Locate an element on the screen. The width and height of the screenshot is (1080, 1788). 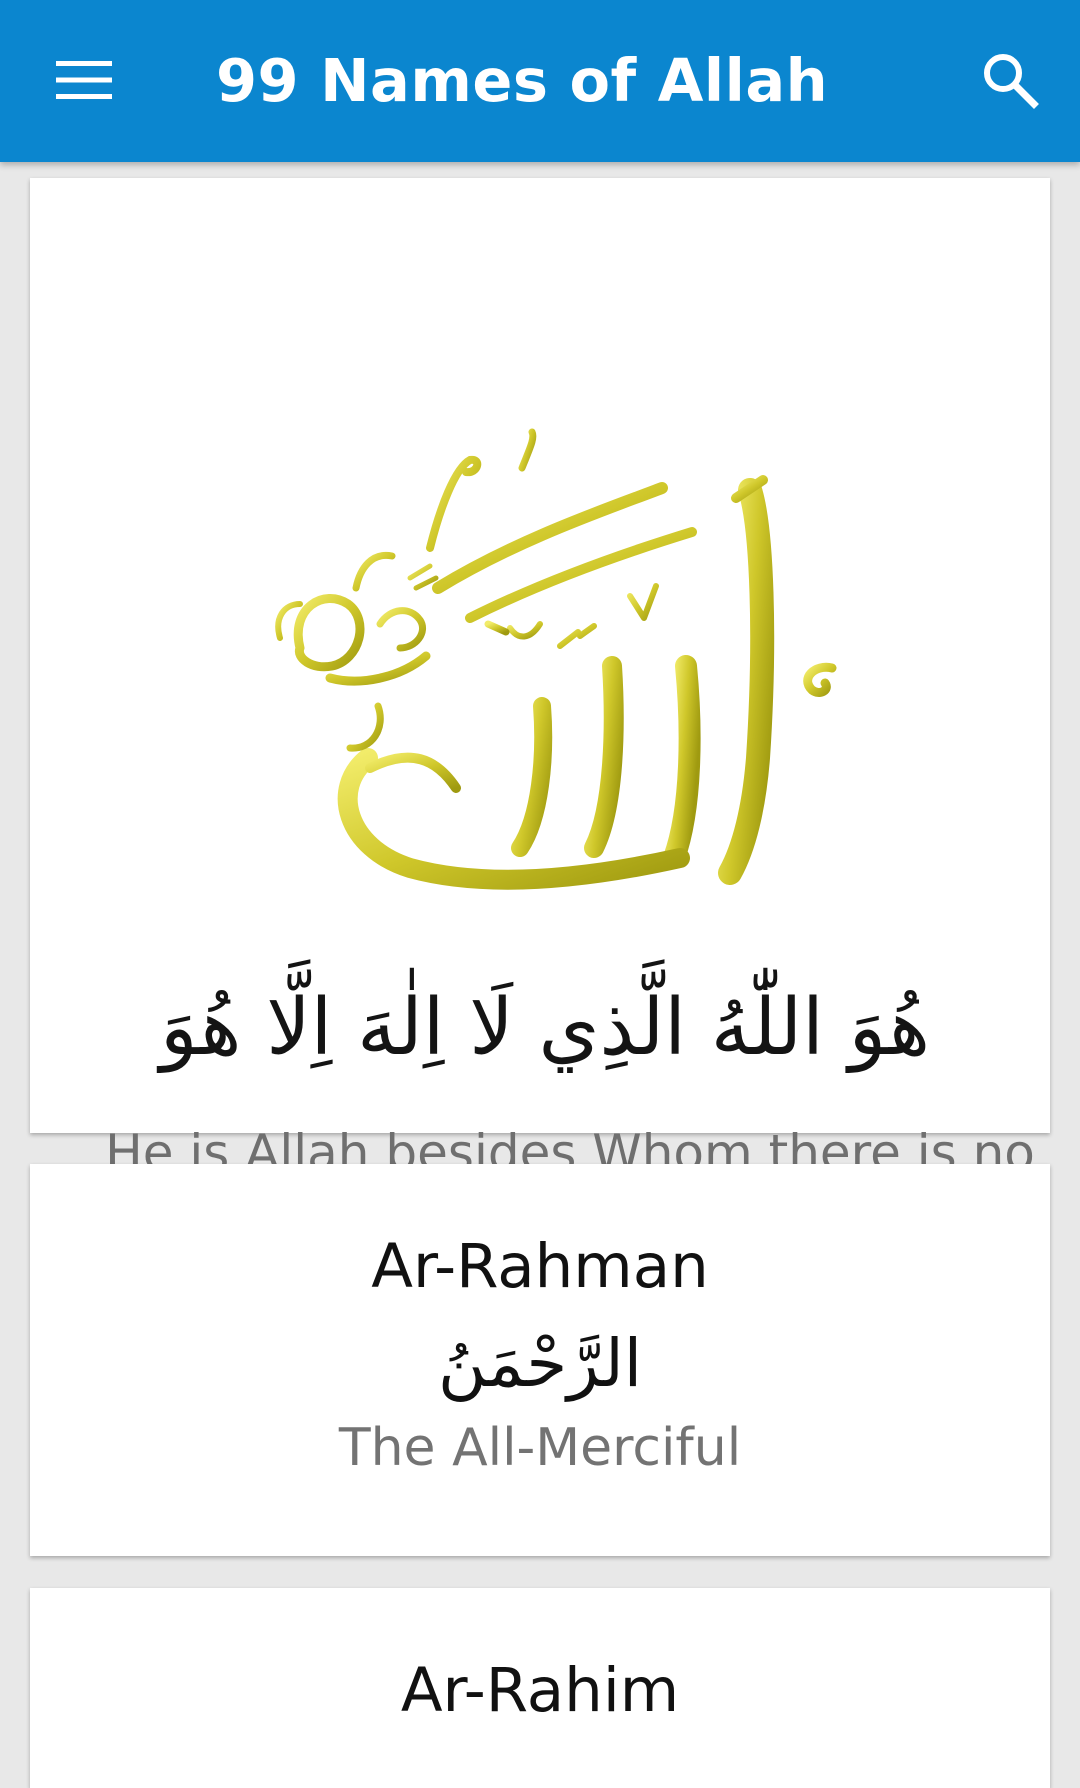
hamburger-menu-icon is located at coordinates (84, 80).